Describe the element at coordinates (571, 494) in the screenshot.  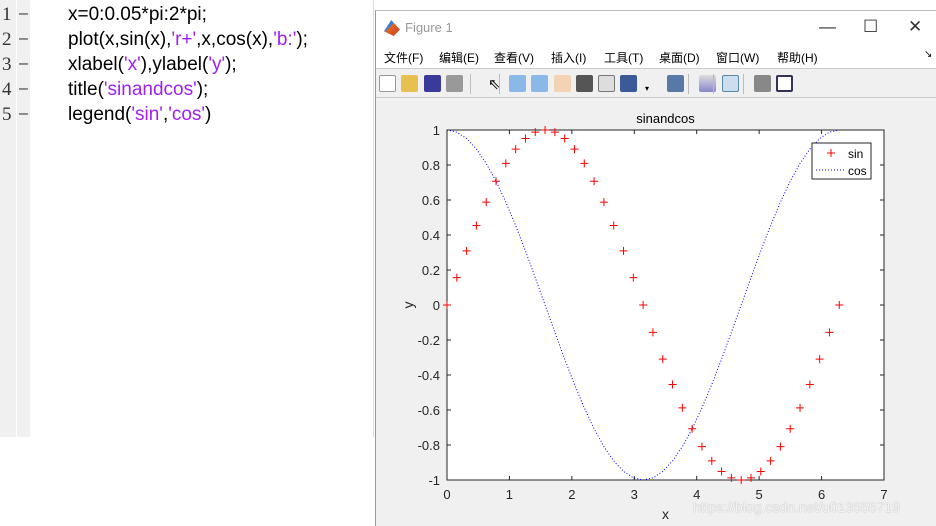
I see `x-tick-label: 2` at that location.